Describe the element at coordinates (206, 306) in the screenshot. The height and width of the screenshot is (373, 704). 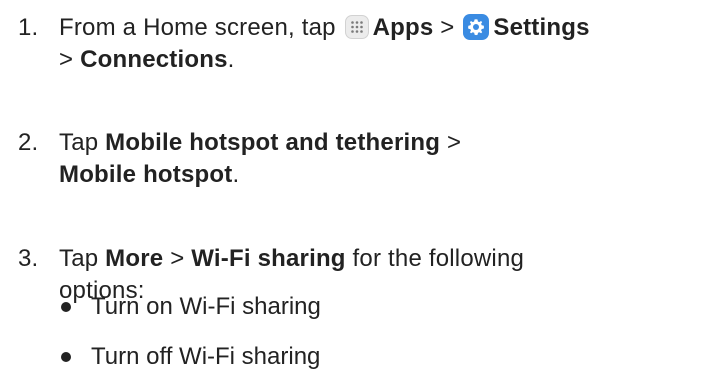
I see `list-item-text: Turn on Wi-Fi sharing` at that location.